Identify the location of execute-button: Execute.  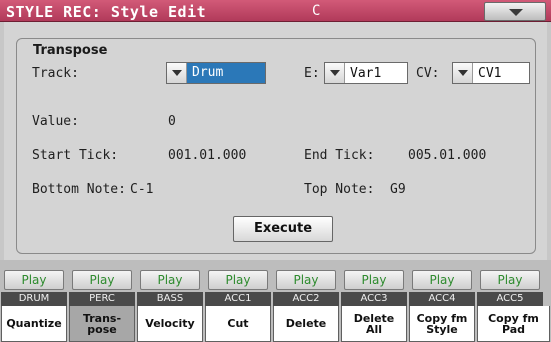
(283, 229).